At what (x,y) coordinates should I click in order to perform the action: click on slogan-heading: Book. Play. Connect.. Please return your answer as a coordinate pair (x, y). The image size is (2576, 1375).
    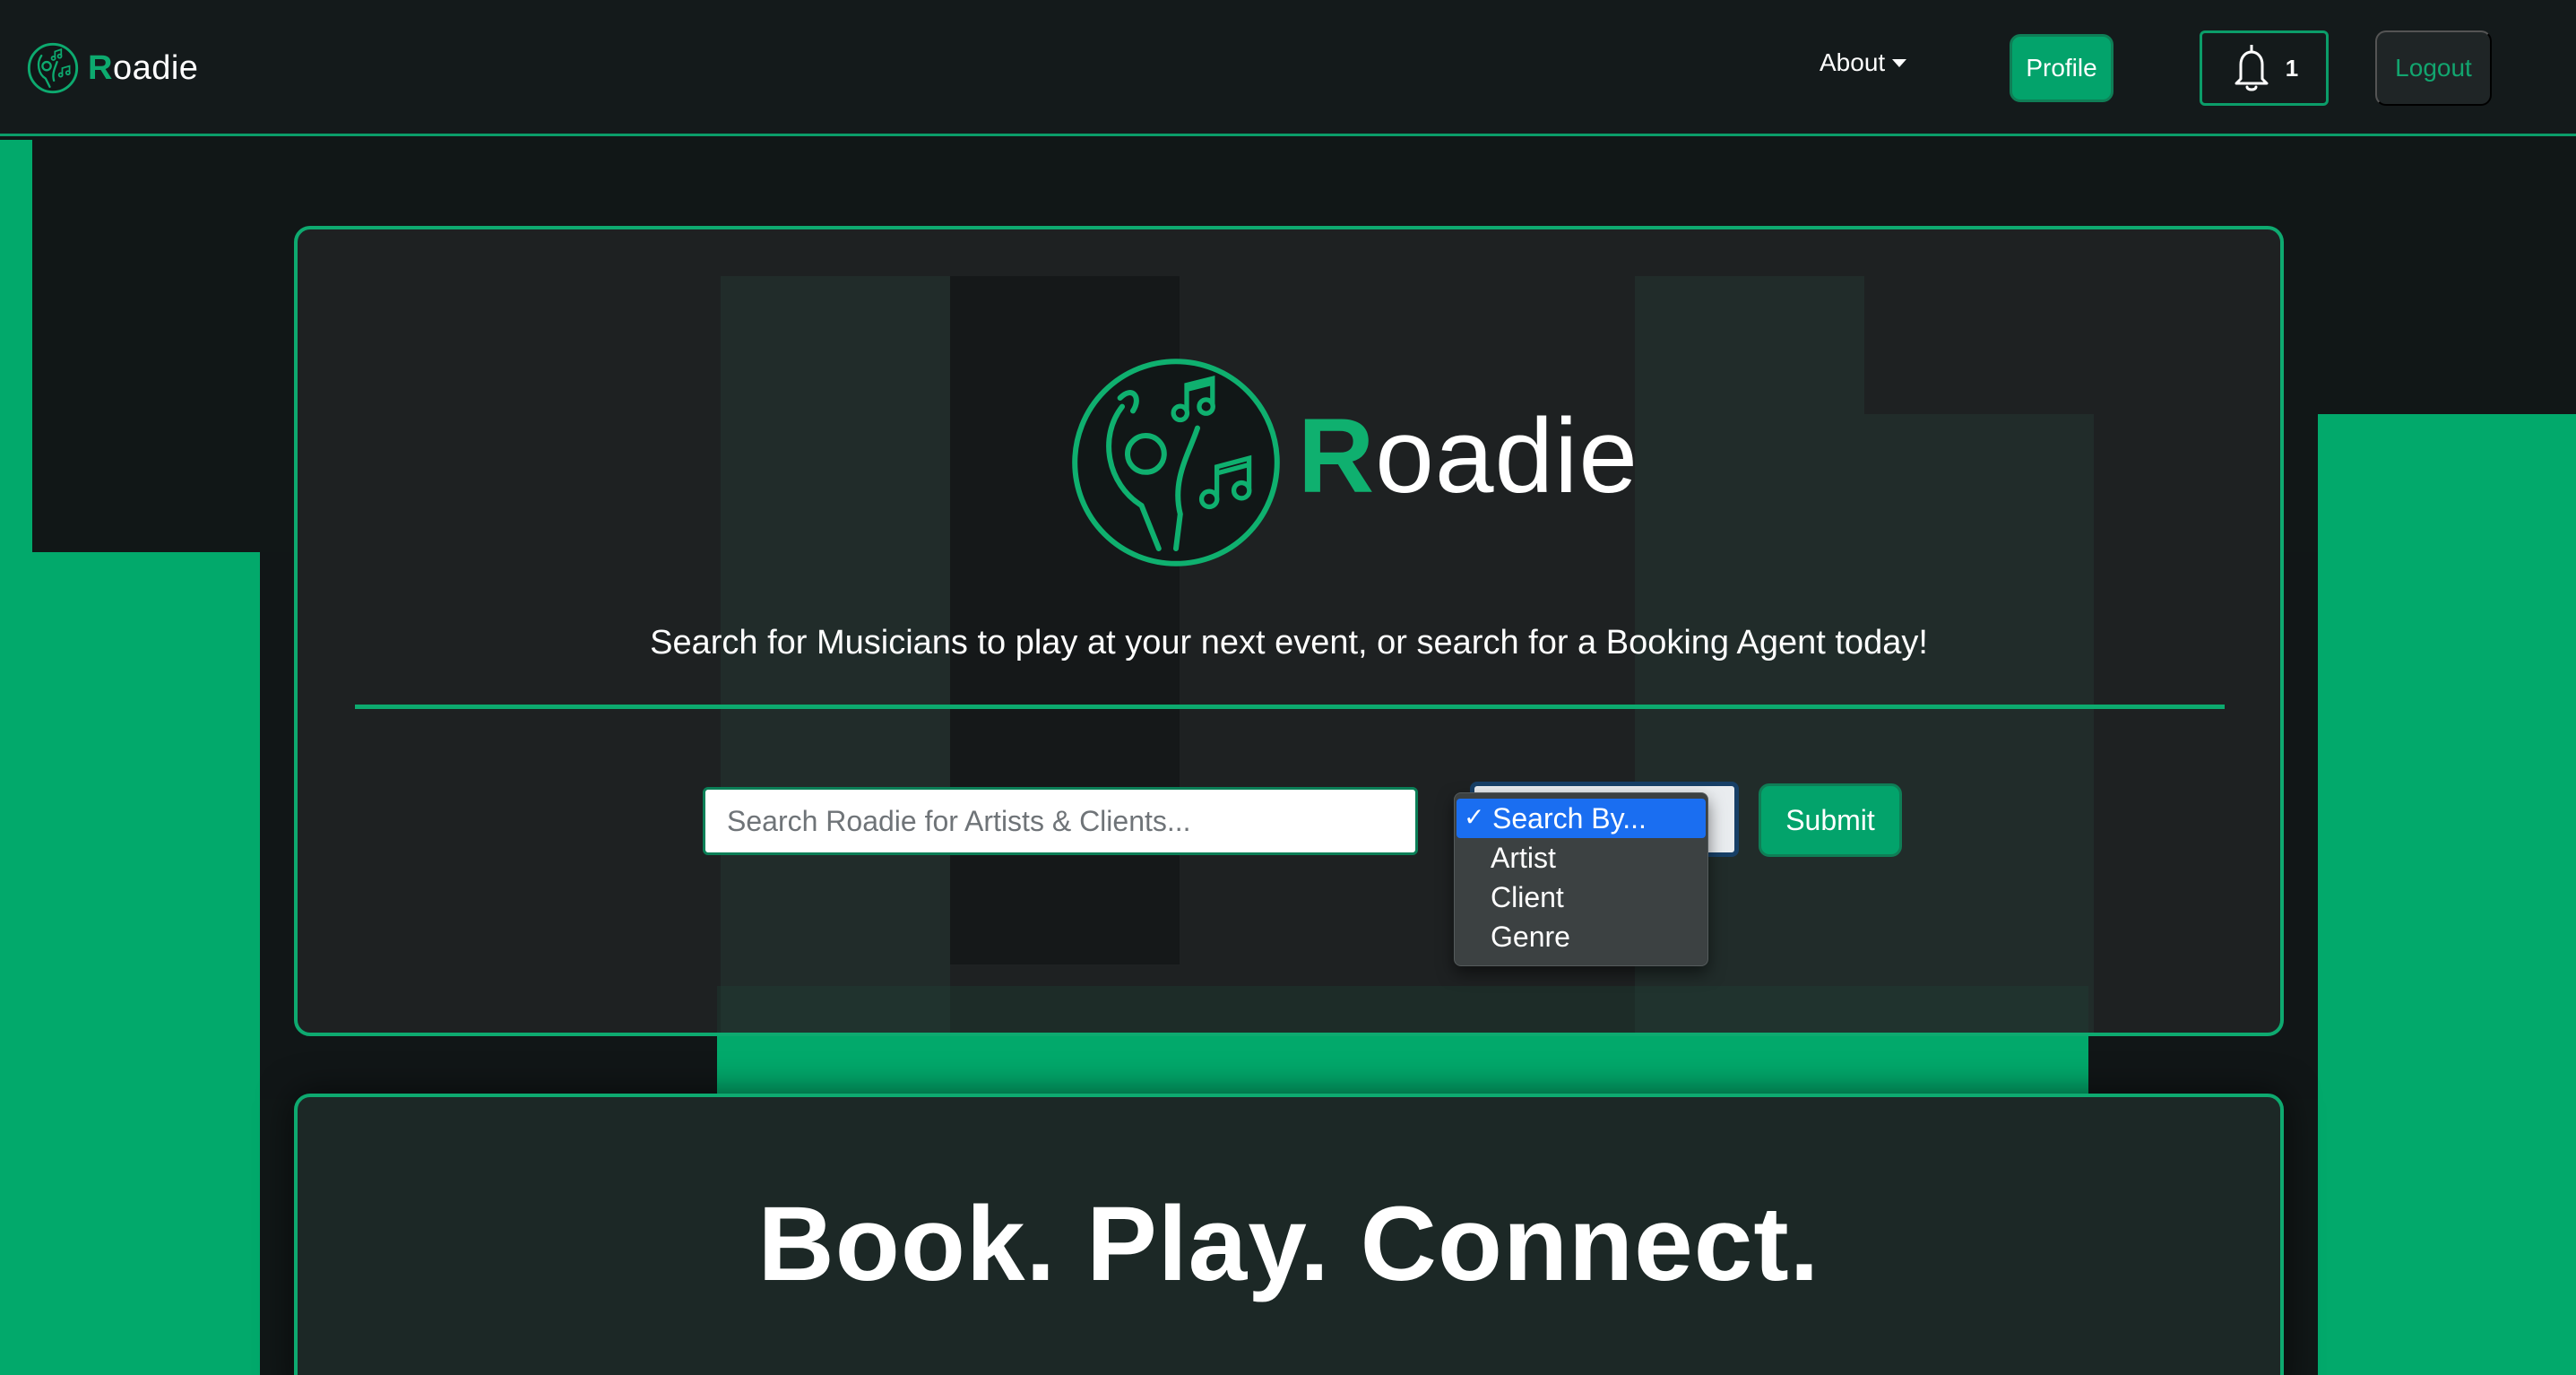
    Looking at the image, I should click on (1288, 1244).